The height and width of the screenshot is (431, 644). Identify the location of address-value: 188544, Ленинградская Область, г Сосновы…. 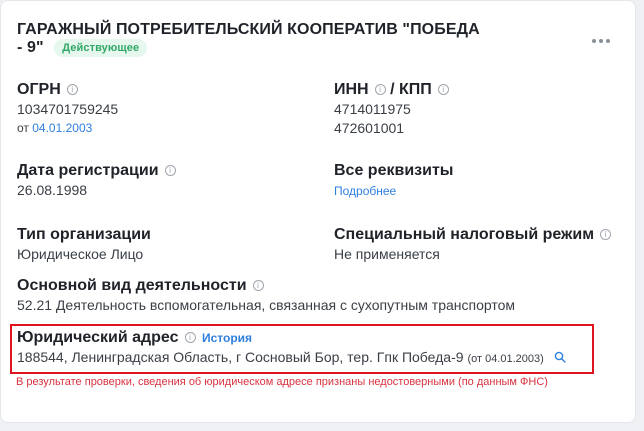
(240, 357).